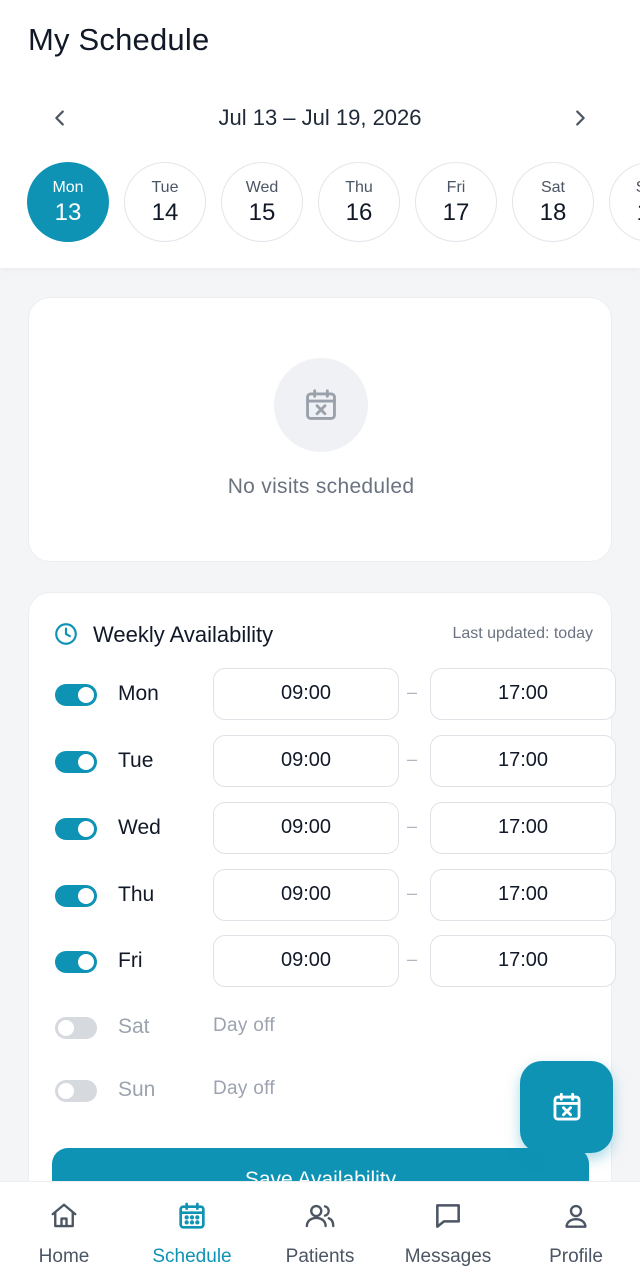 This screenshot has width=640, height=1284. What do you see at coordinates (625, 188) in the screenshot?
I see `day-pill-name: Sun` at bounding box center [625, 188].